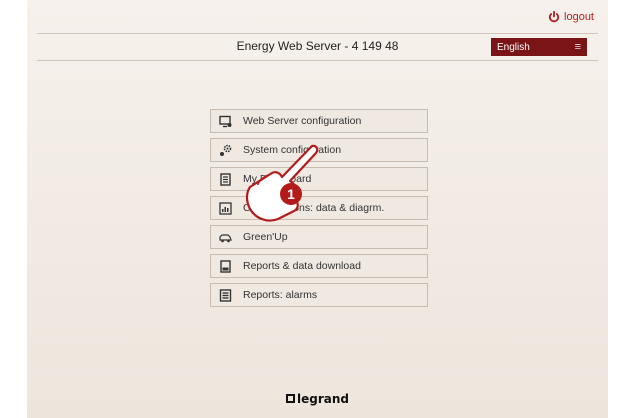 The image size is (635, 418). I want to click on header-divider-top, so click(317, 33).